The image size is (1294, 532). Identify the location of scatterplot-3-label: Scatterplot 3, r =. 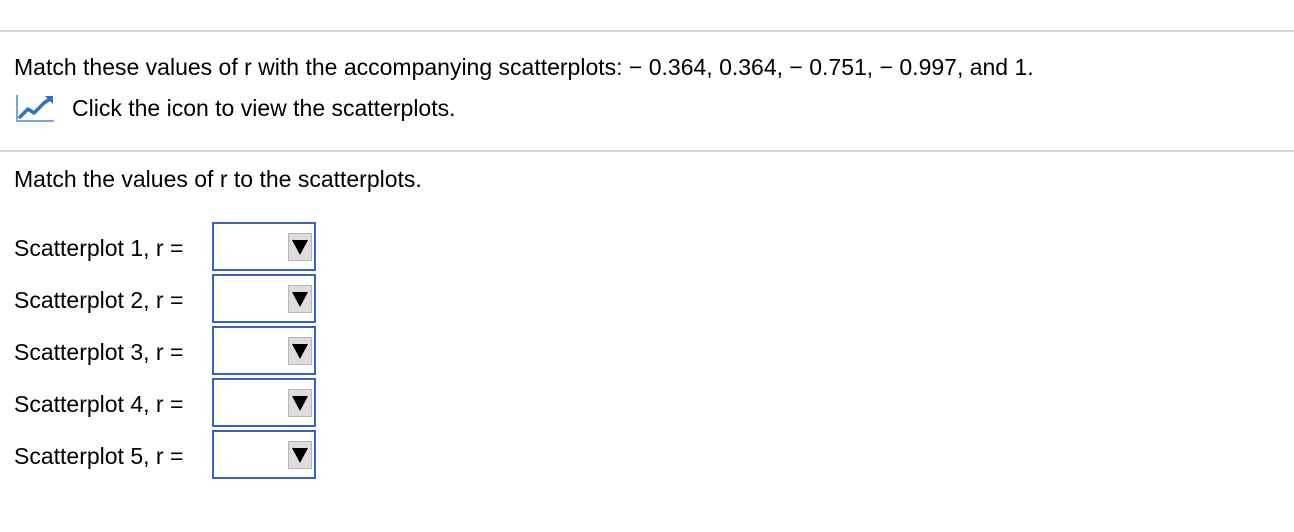
(99, 352).